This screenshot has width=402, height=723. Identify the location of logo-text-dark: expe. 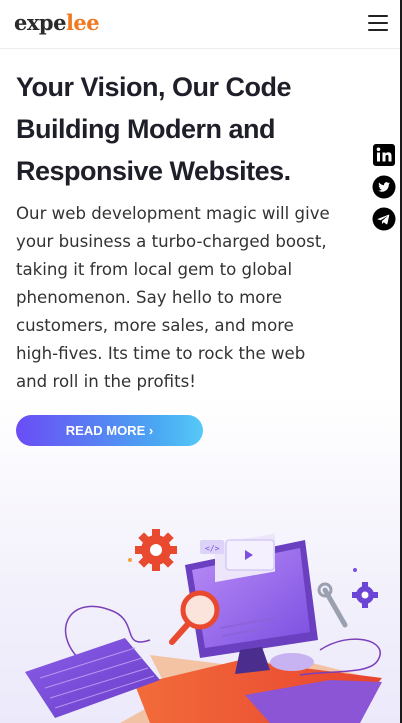
(40, 22).